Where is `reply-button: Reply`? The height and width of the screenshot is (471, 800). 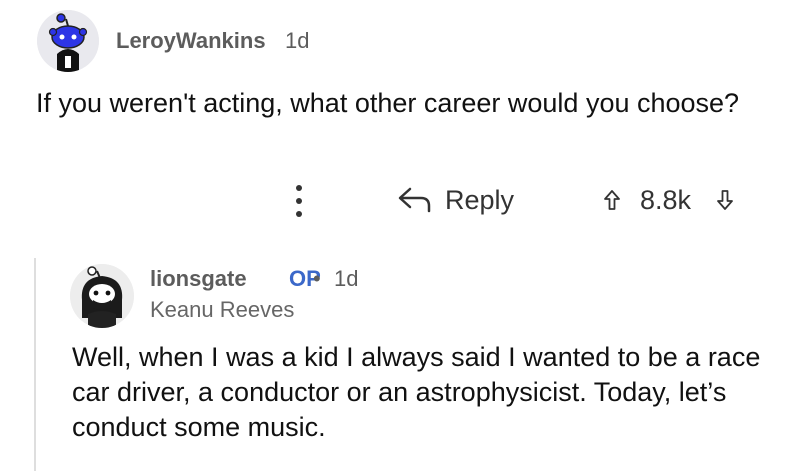 reply-button: Reply is located at coordinates (455, 200).